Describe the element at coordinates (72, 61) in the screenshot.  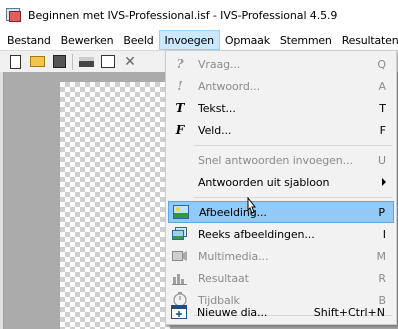
I see `toolbar-separator` at that location.